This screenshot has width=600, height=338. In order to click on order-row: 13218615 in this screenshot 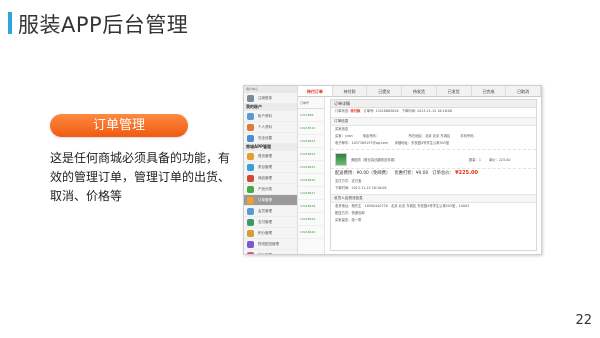, I will do `click(311, 167)`.